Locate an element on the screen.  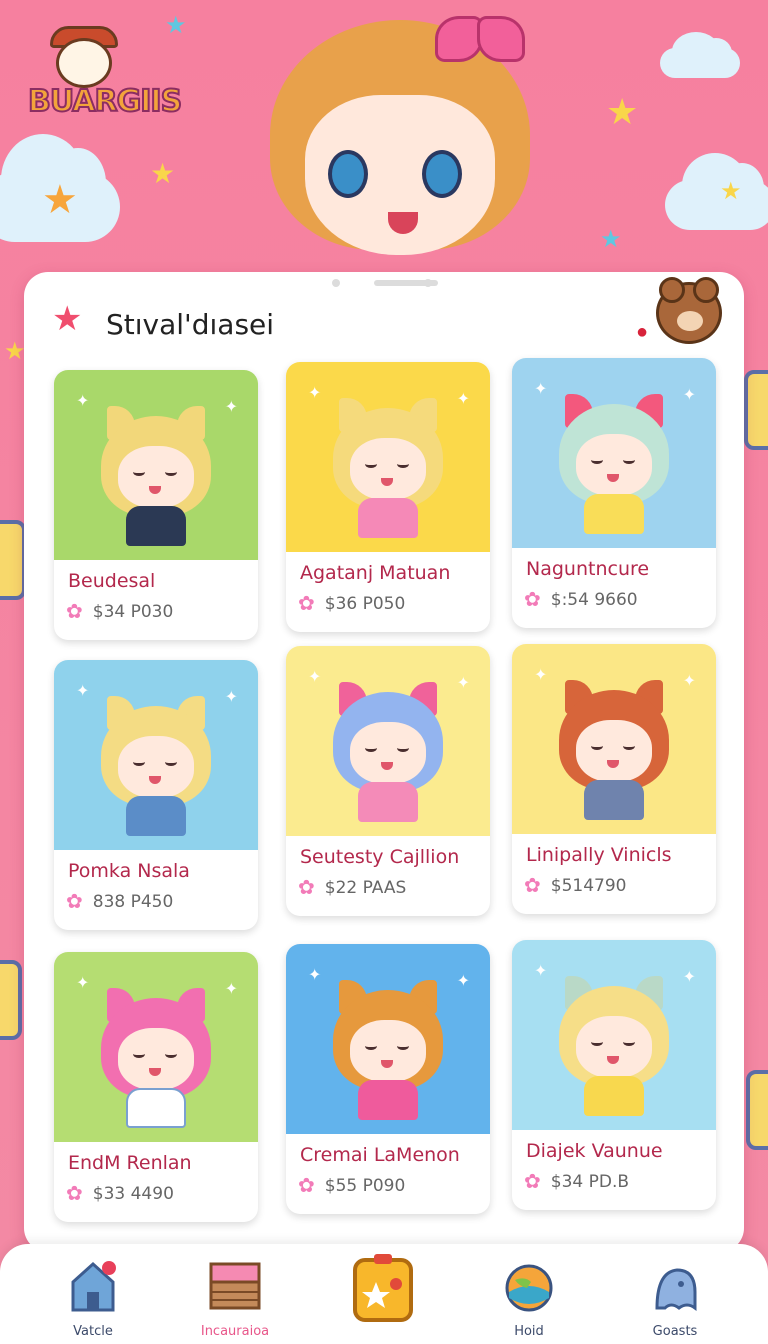
character-card: ✦ ✦ Naguntncure ✿ $:54 9660 is located at coordinates (614, 493).